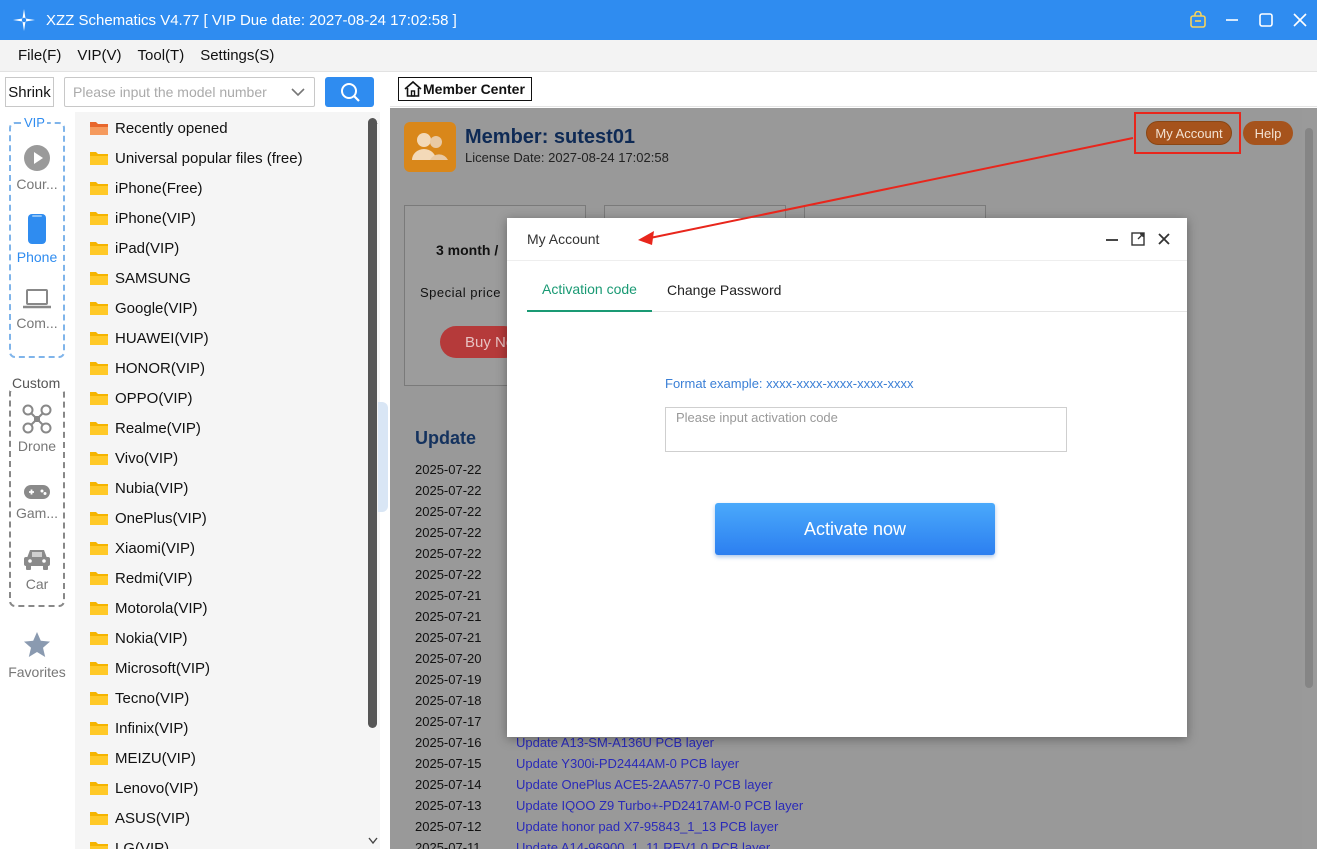 The image size is (1317, 849). I want to click on chevron-down-icon, so click(298, 92).